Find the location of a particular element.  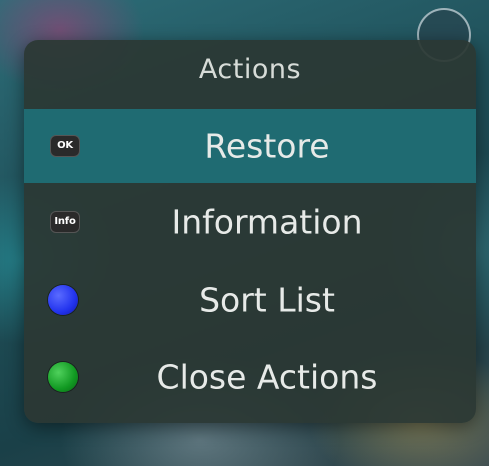

menu-item-sort-list: Sort List is located at coordinates (250, 300).